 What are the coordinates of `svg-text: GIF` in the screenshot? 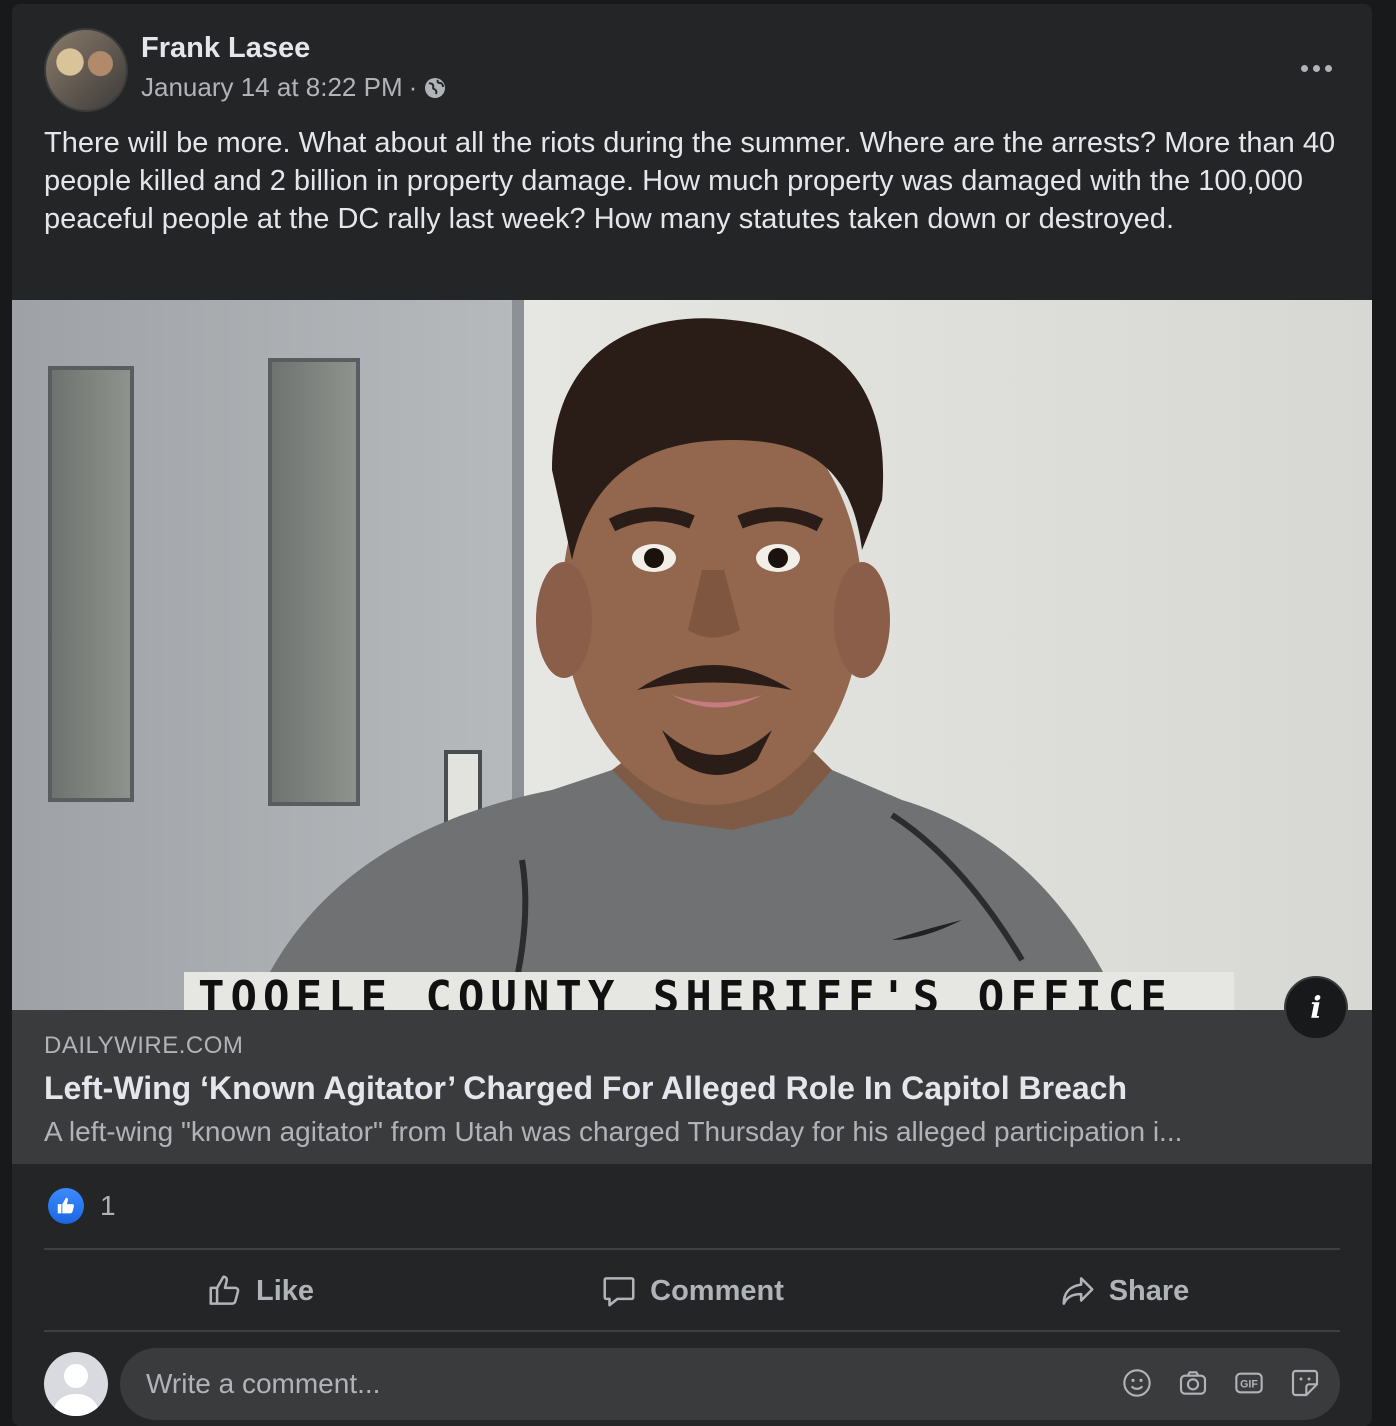 It's located at (1249, 1385).